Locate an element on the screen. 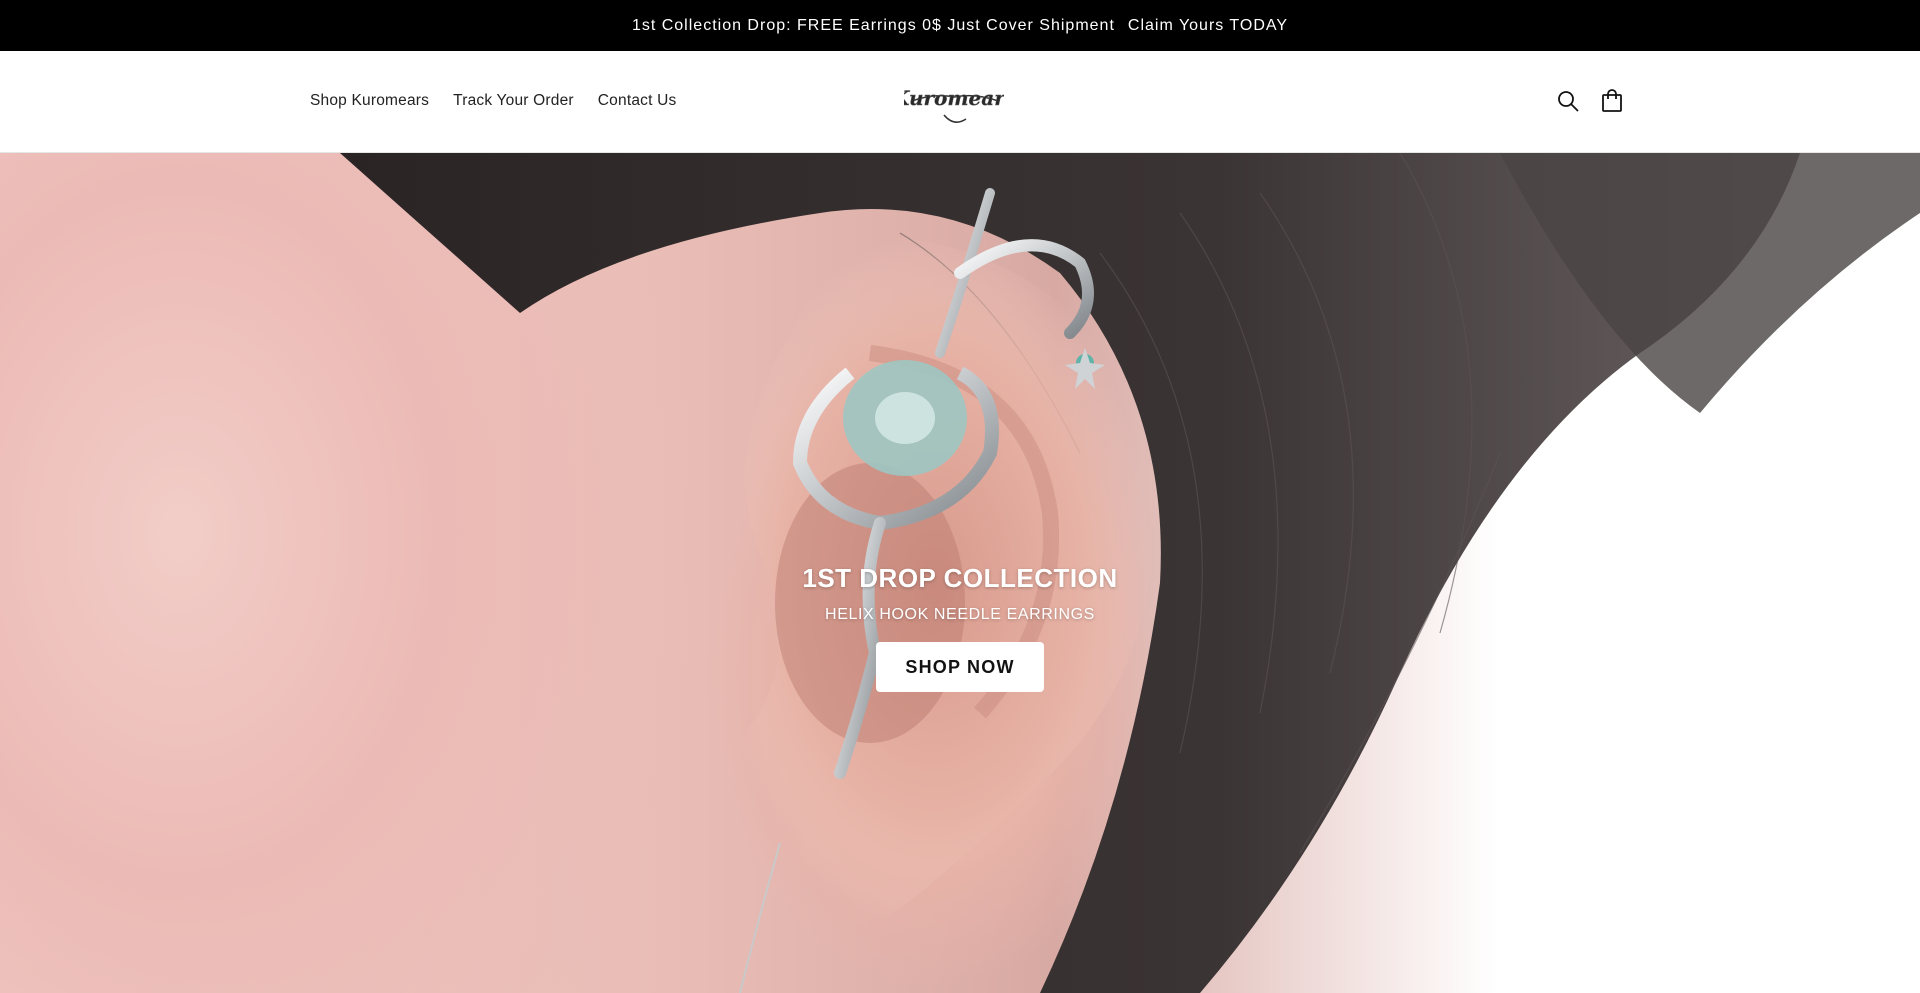  shop-now-button: SHOP NOW is located at coordinates (960, 667).